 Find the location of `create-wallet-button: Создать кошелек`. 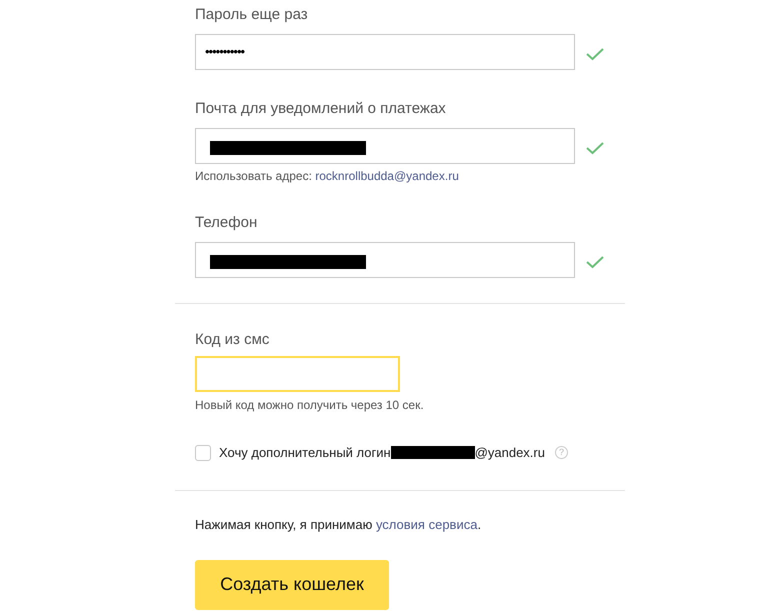

create-wallet-button: Создать кошелек is located at coordinates (292, 585).